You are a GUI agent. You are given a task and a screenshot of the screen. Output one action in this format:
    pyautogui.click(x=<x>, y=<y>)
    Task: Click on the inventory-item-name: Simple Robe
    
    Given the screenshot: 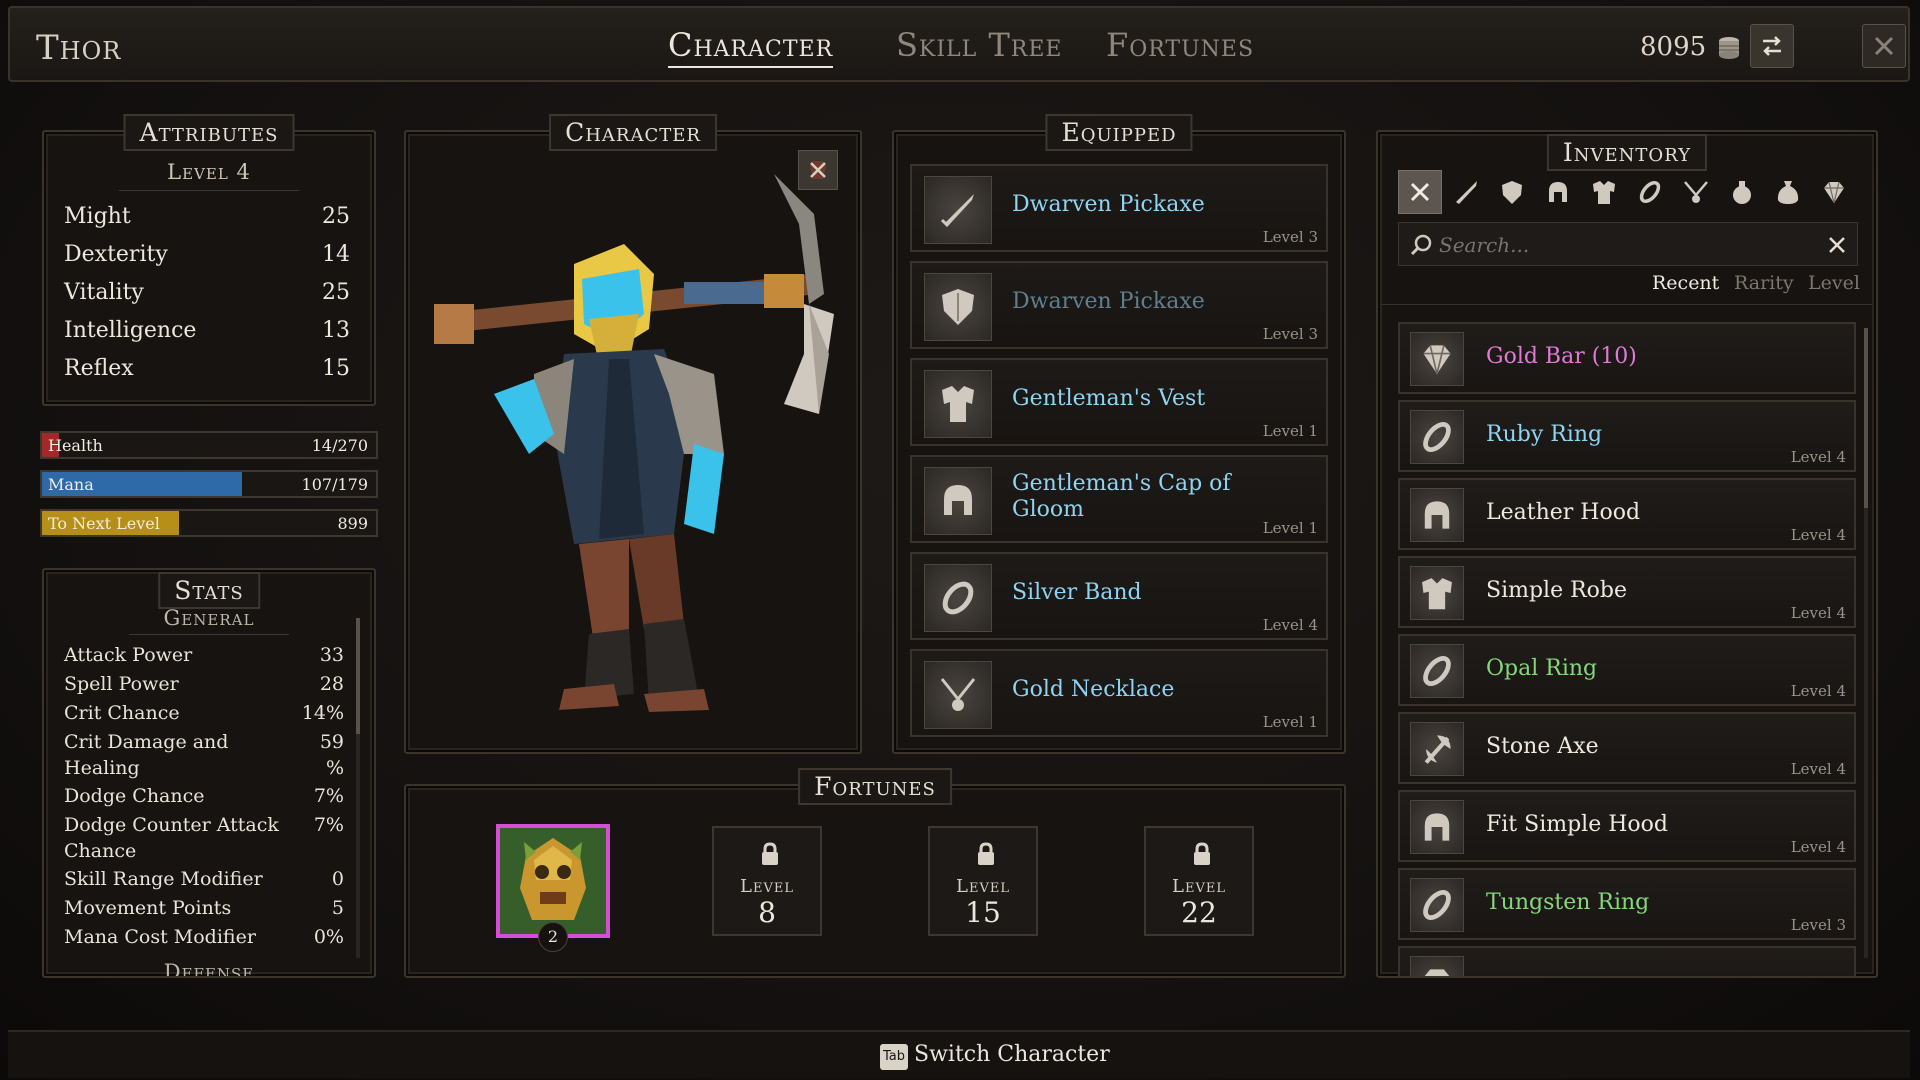 What is the action you would take?
    pyautogui.click(x=1557, y=590)
    